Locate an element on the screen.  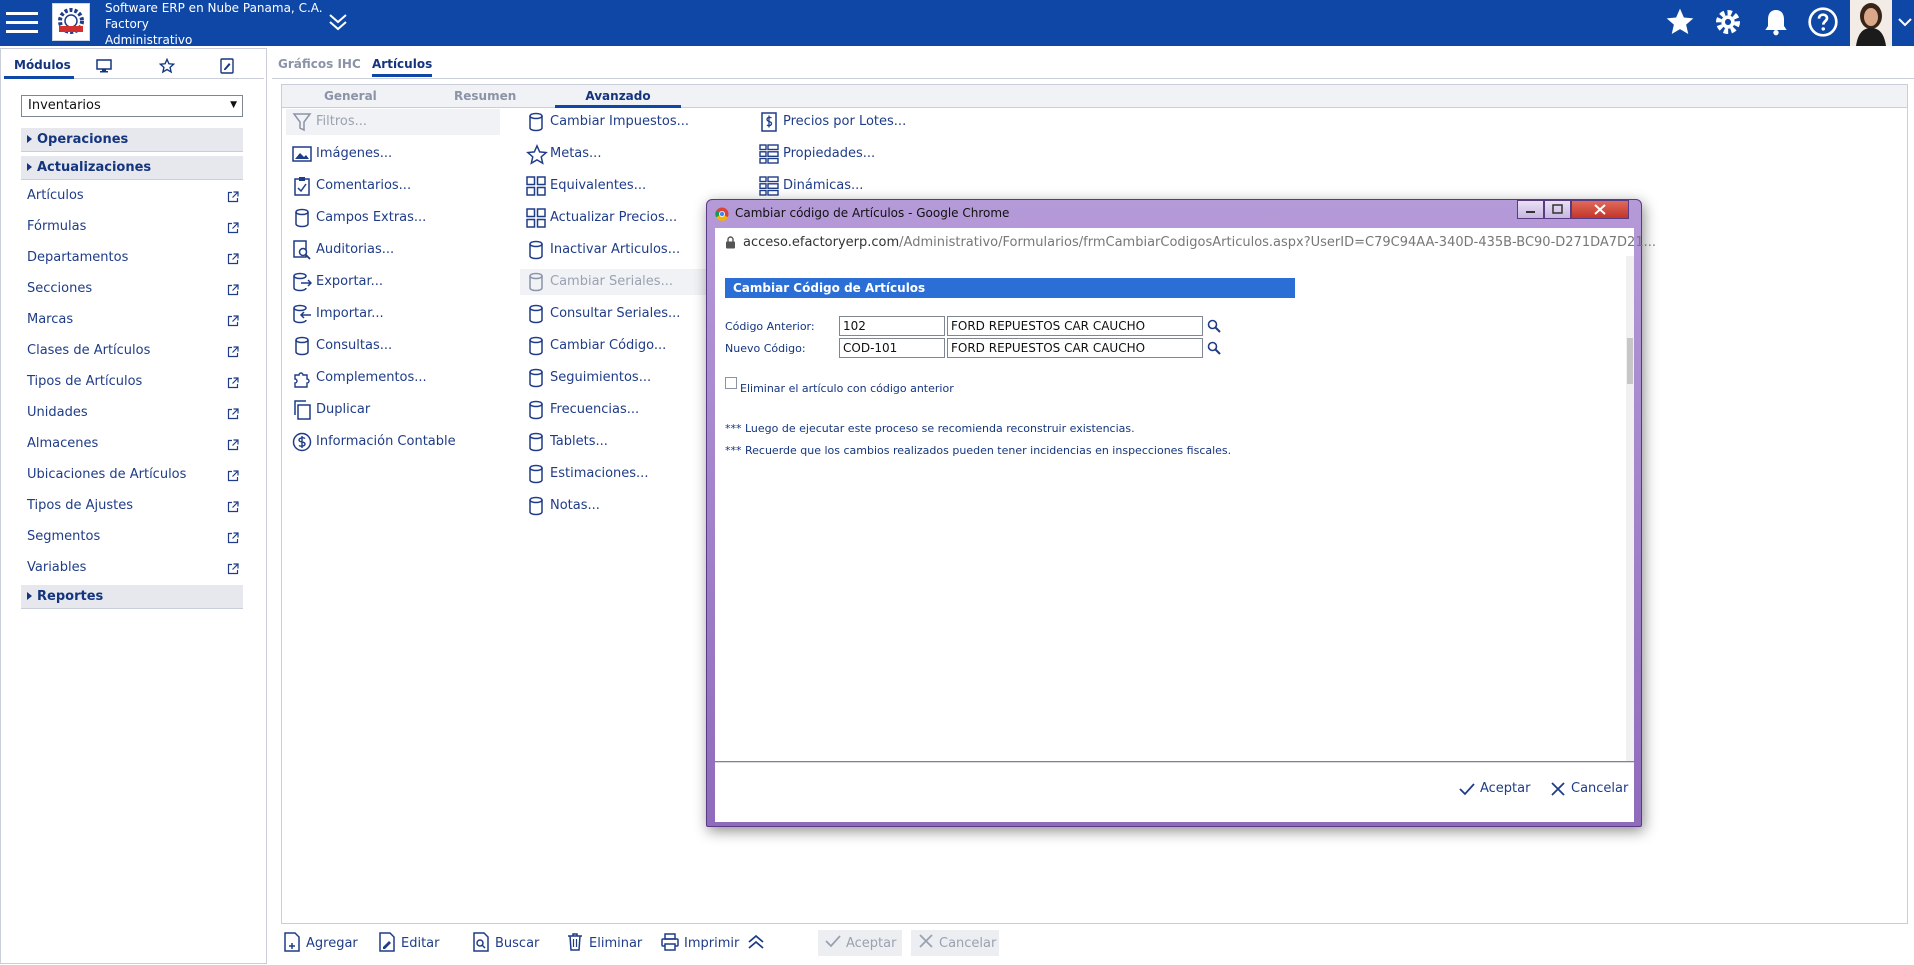
bell-icon is located at coordinates (1776, 22).